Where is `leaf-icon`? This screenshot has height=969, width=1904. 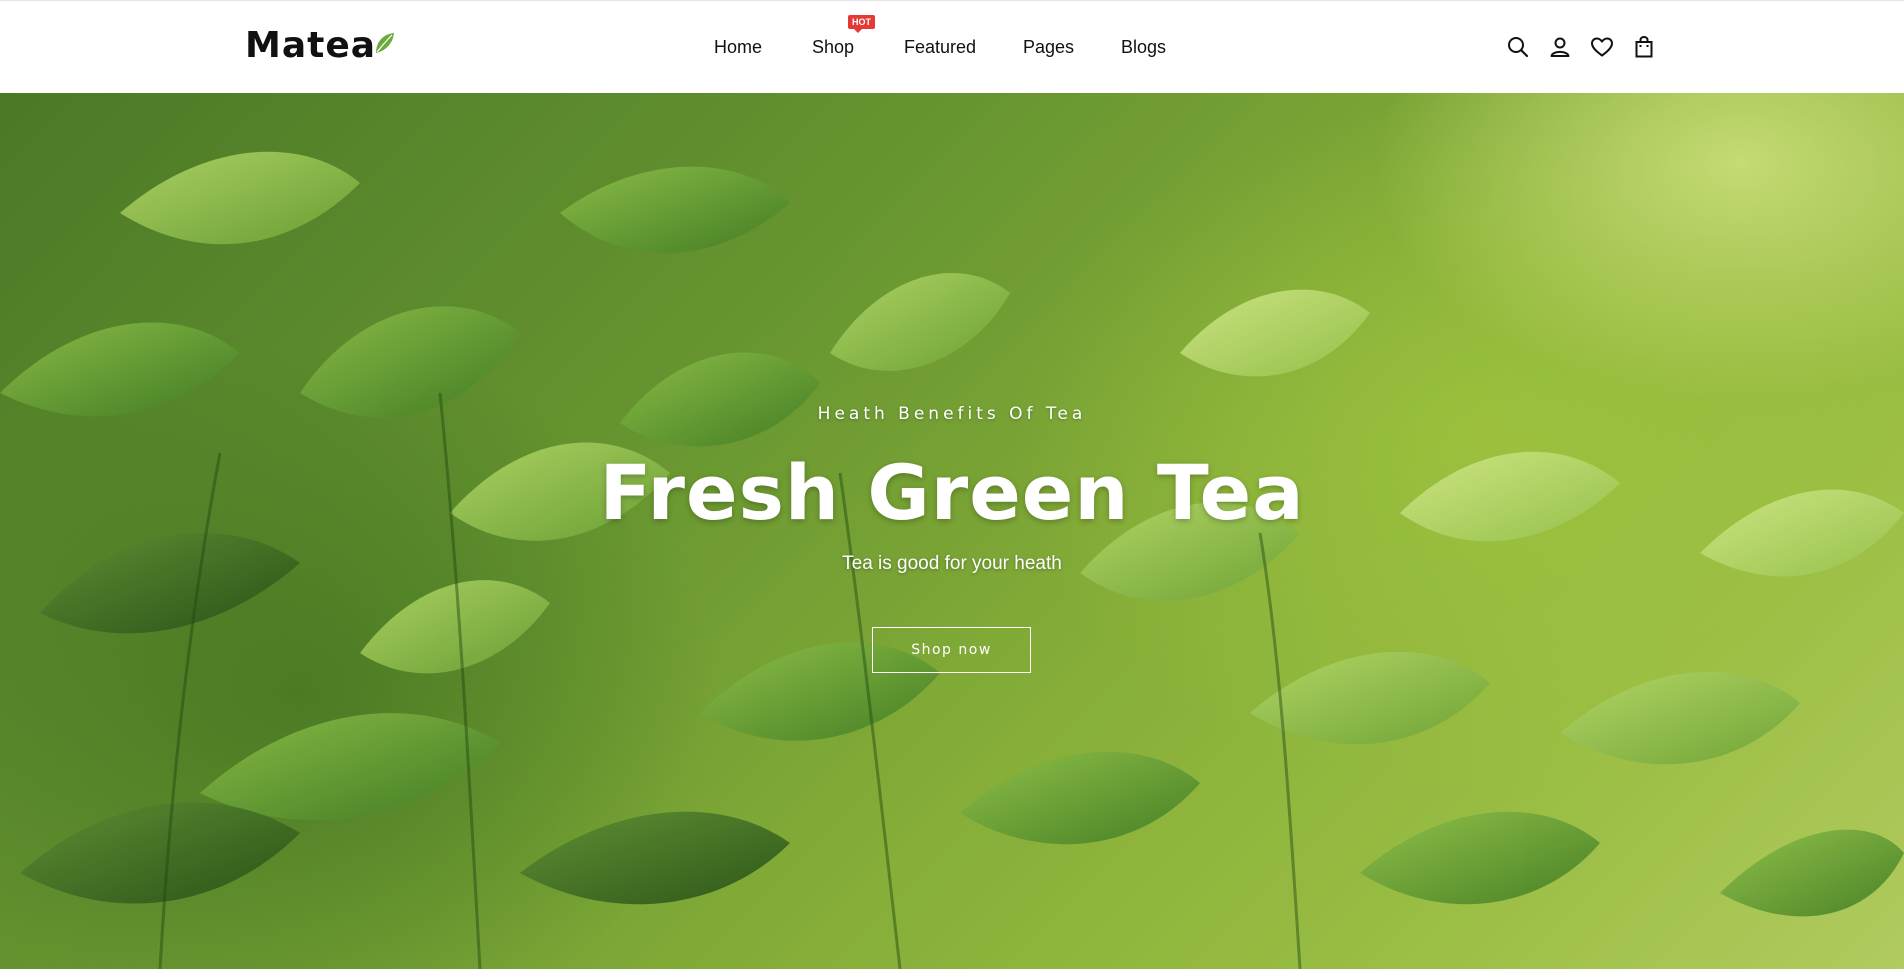 leaf-icon is located at coordinates (385, 43).